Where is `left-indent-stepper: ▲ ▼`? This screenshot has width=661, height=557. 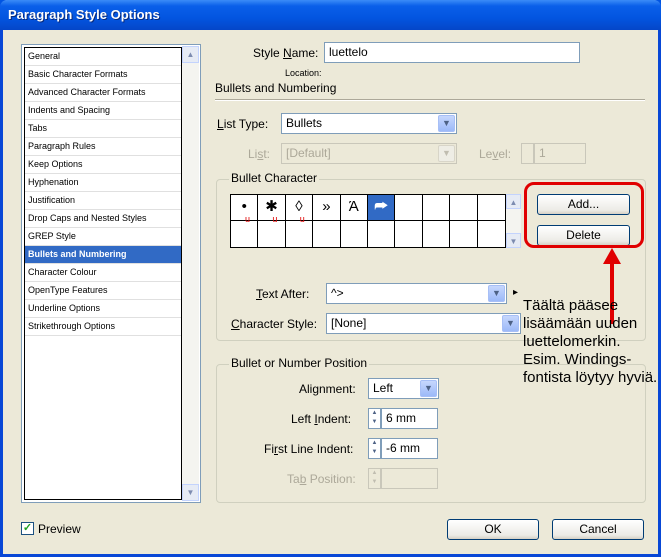 left-indent-stepper: ▲ ▼ is located at coordinates (374, 418).